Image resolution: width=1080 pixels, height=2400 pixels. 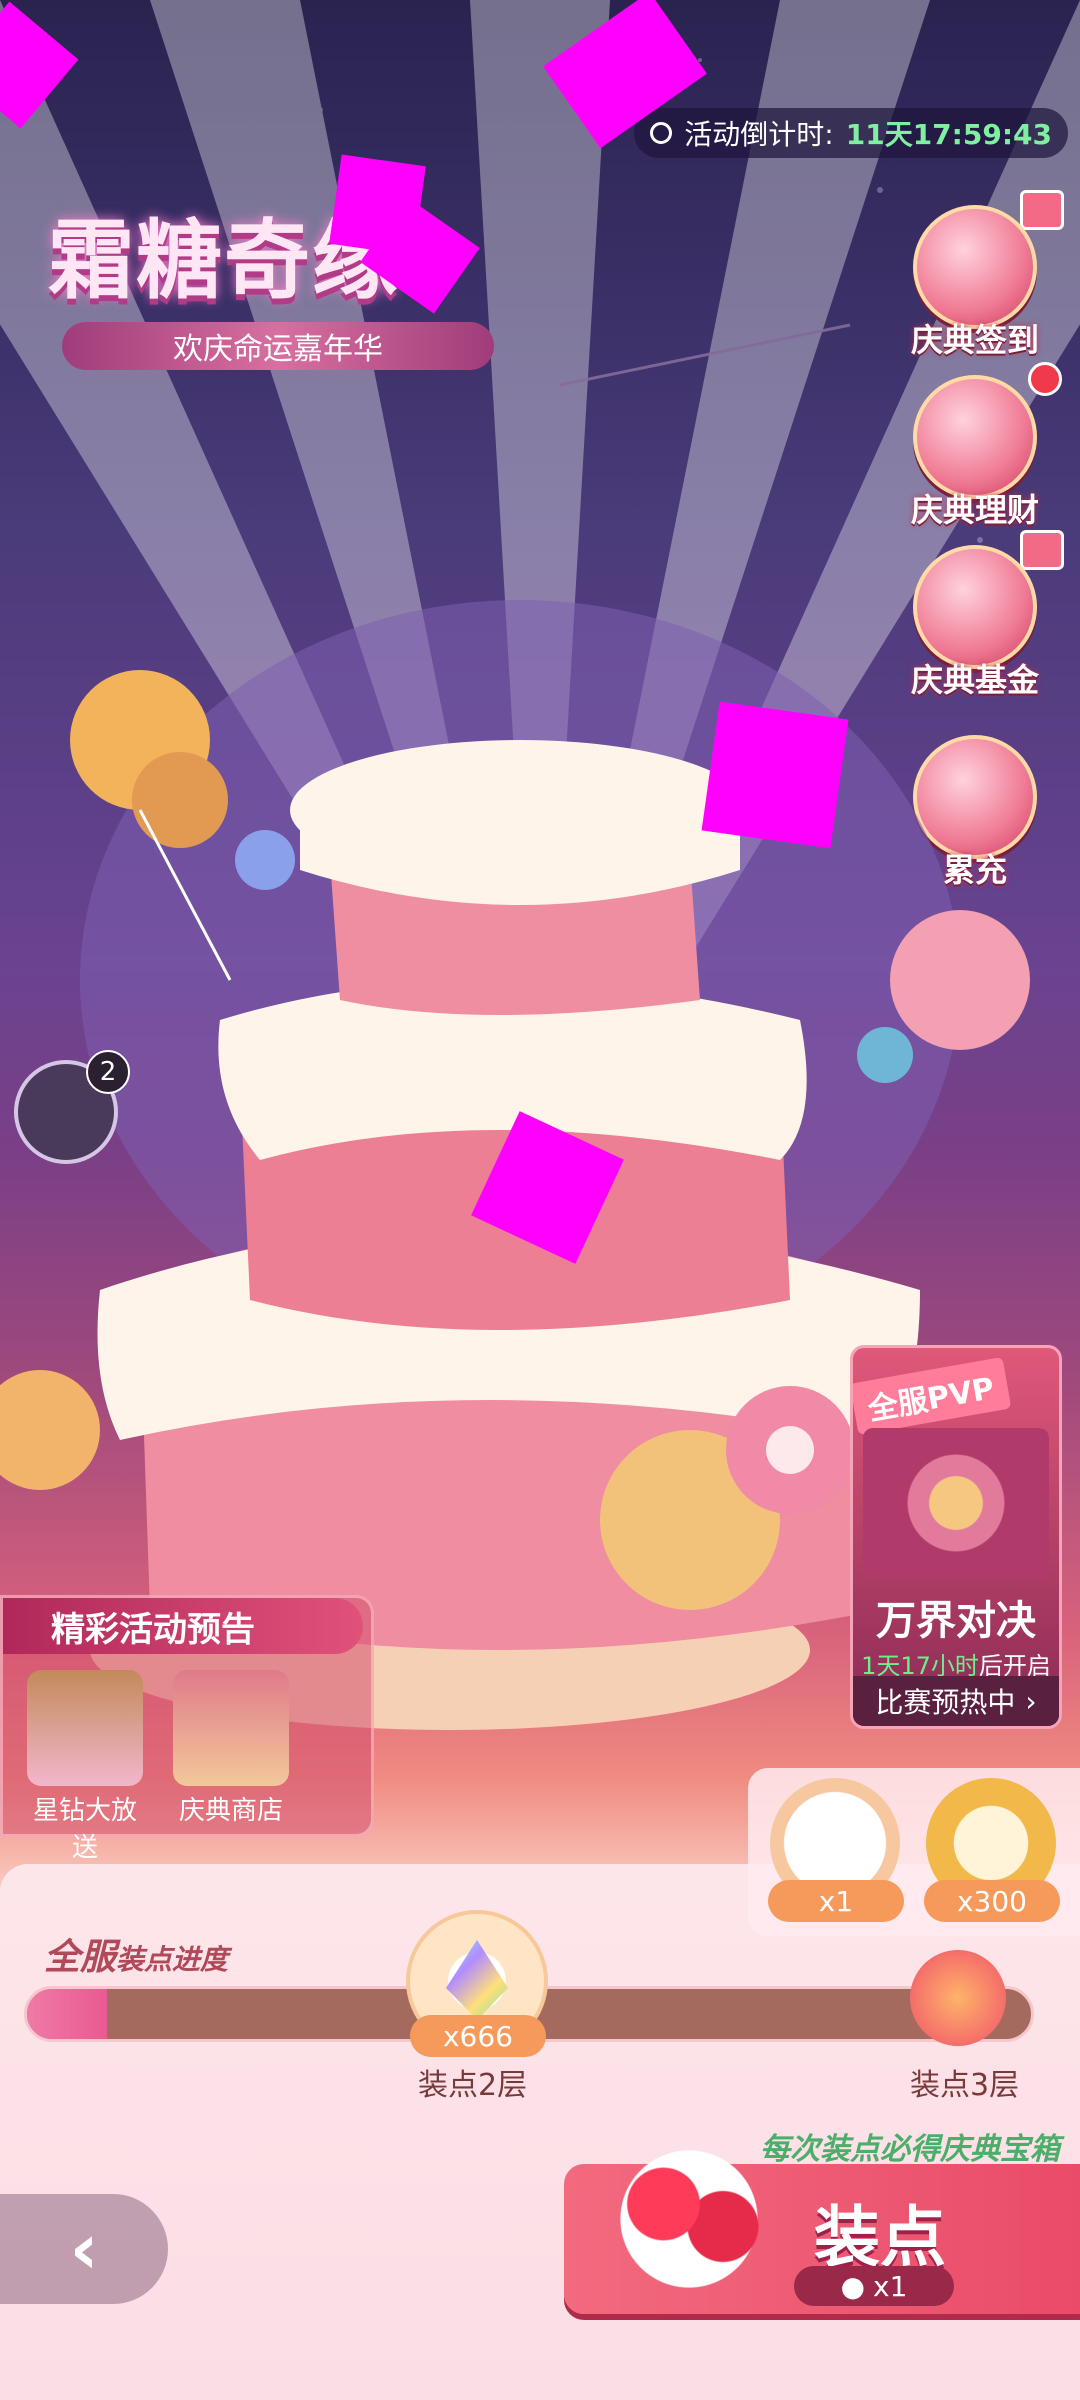 What do you see at coordinates (974, 510) in the screenshot?
I see `finance-label: 庆典理财` at bounding box center [974, 510].